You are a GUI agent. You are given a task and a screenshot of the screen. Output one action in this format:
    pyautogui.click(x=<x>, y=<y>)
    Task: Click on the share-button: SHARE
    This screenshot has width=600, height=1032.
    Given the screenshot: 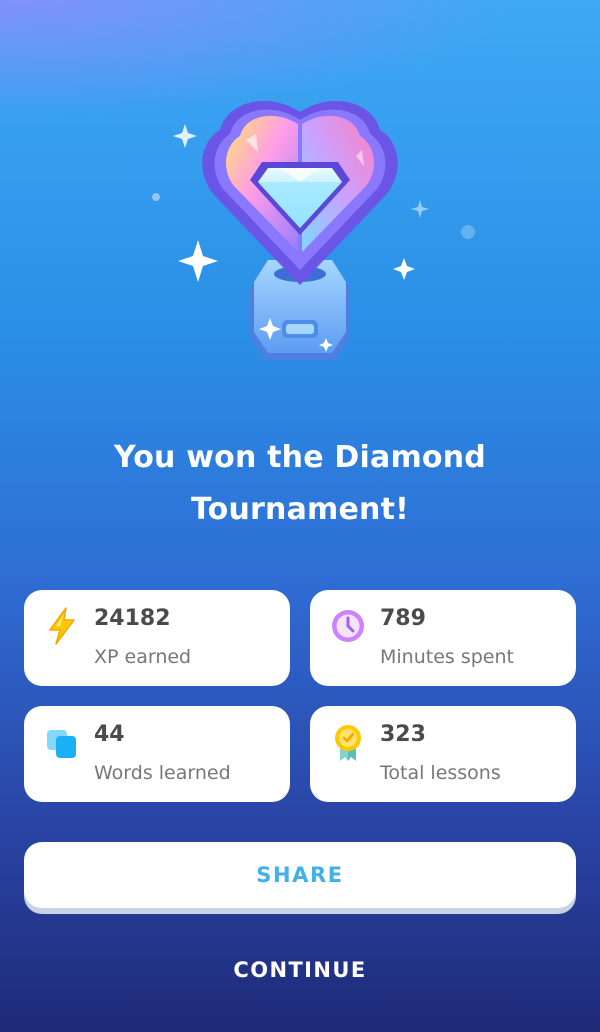 What is the action you would take?
    pyautogui.click(x=300, y=875)
    